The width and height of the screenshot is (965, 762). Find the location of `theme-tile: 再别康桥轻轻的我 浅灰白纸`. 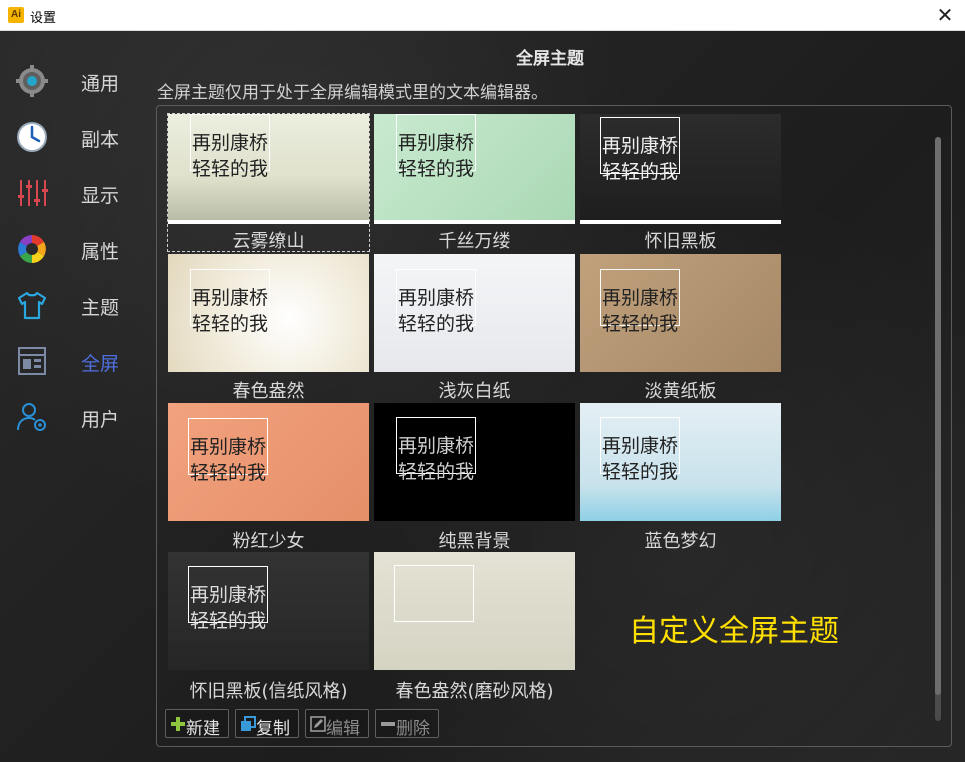

theme-tile: 再别康桥轻轻的我 浅灰白纸 is located at coordinates (474, 328).